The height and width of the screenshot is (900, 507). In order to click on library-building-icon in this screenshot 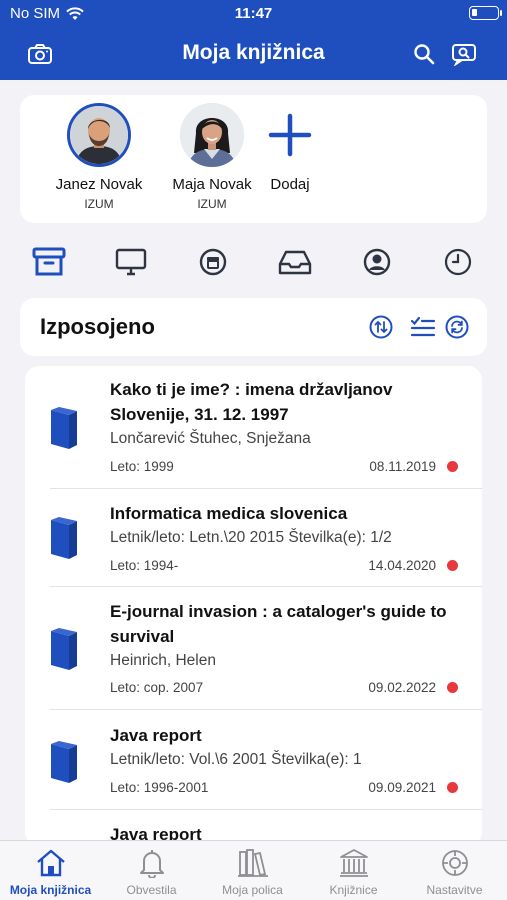, I will do `click(353, 863)`.